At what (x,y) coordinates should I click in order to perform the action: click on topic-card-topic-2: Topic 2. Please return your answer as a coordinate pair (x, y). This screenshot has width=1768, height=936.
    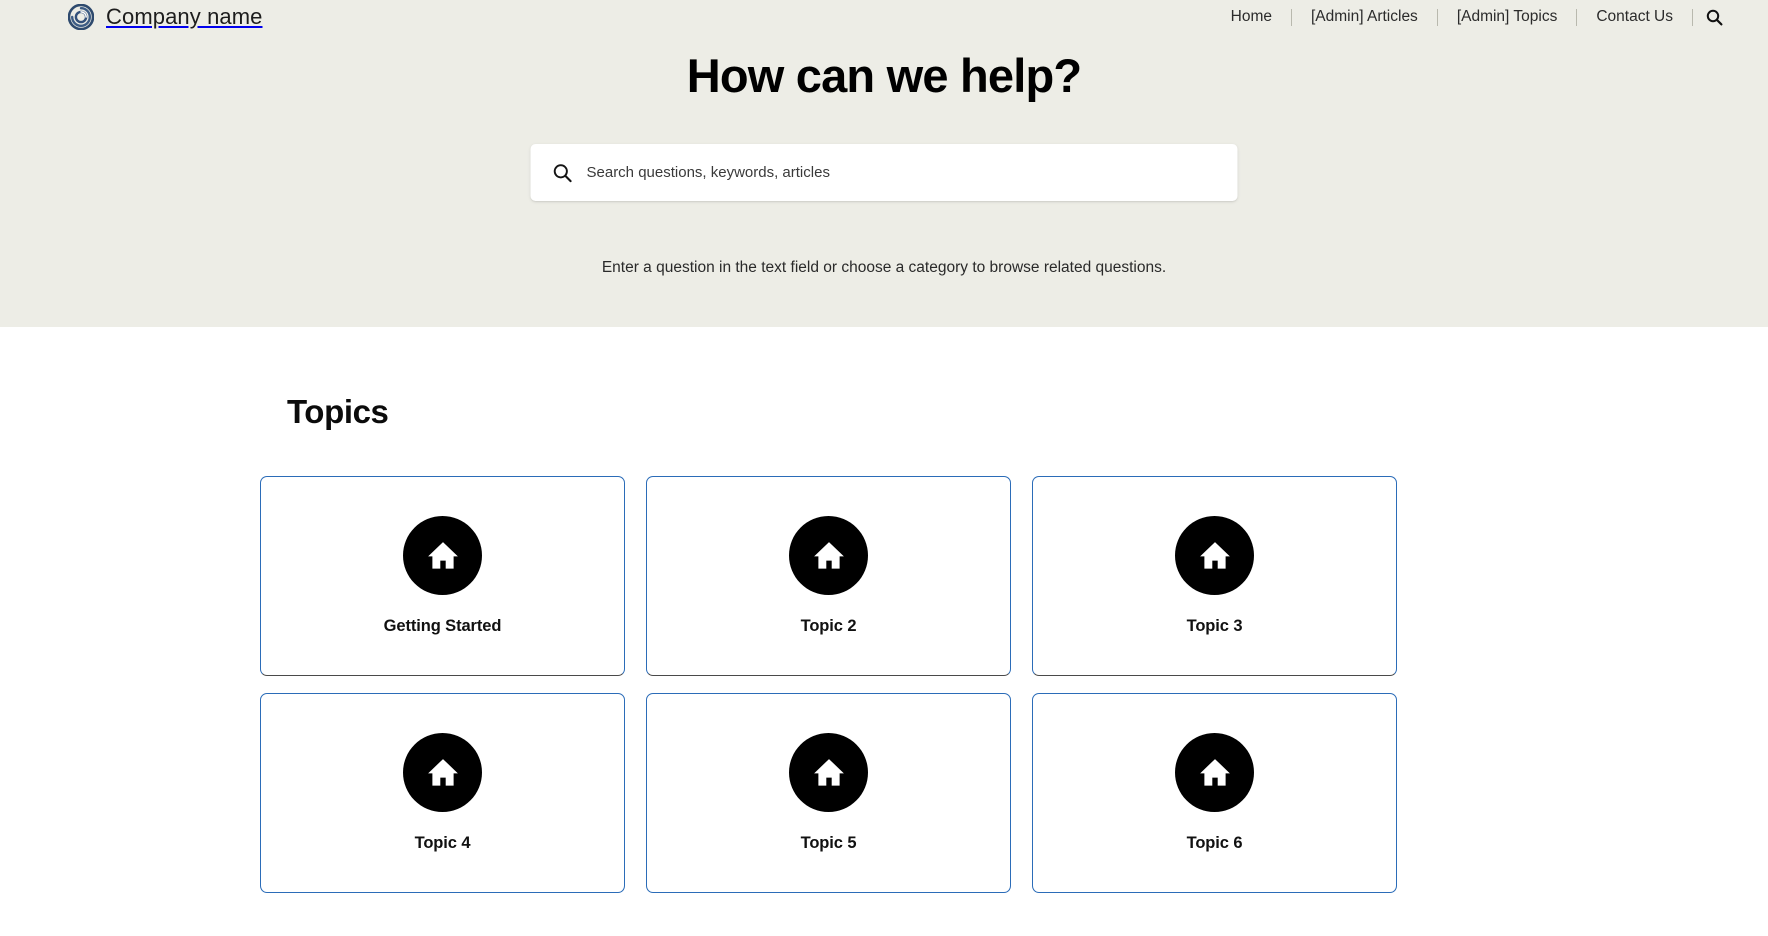
    Looking at the image, I should click on (828, 576).